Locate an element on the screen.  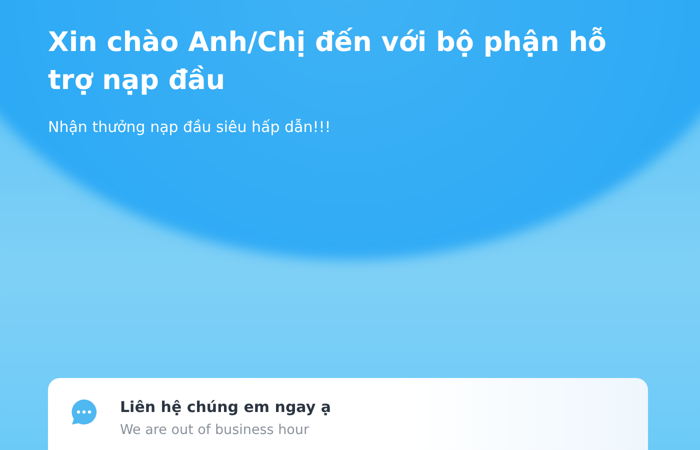
chat-bubble-icon is located at coordinates (84, 412).